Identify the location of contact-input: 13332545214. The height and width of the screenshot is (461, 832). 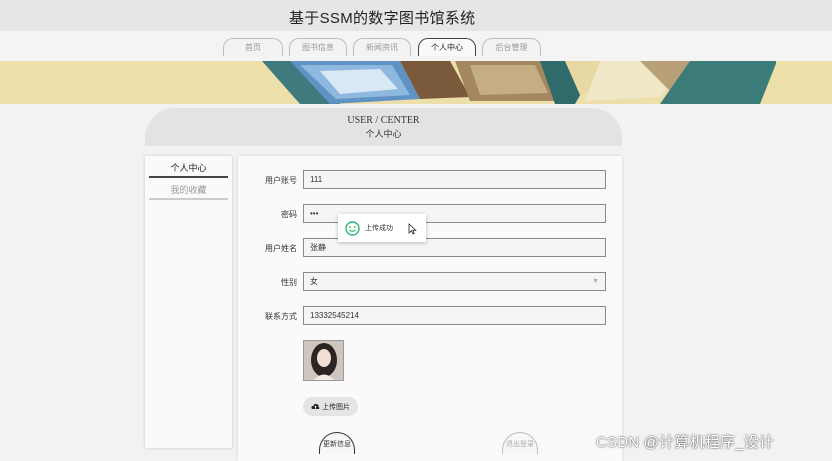
(454, 315).